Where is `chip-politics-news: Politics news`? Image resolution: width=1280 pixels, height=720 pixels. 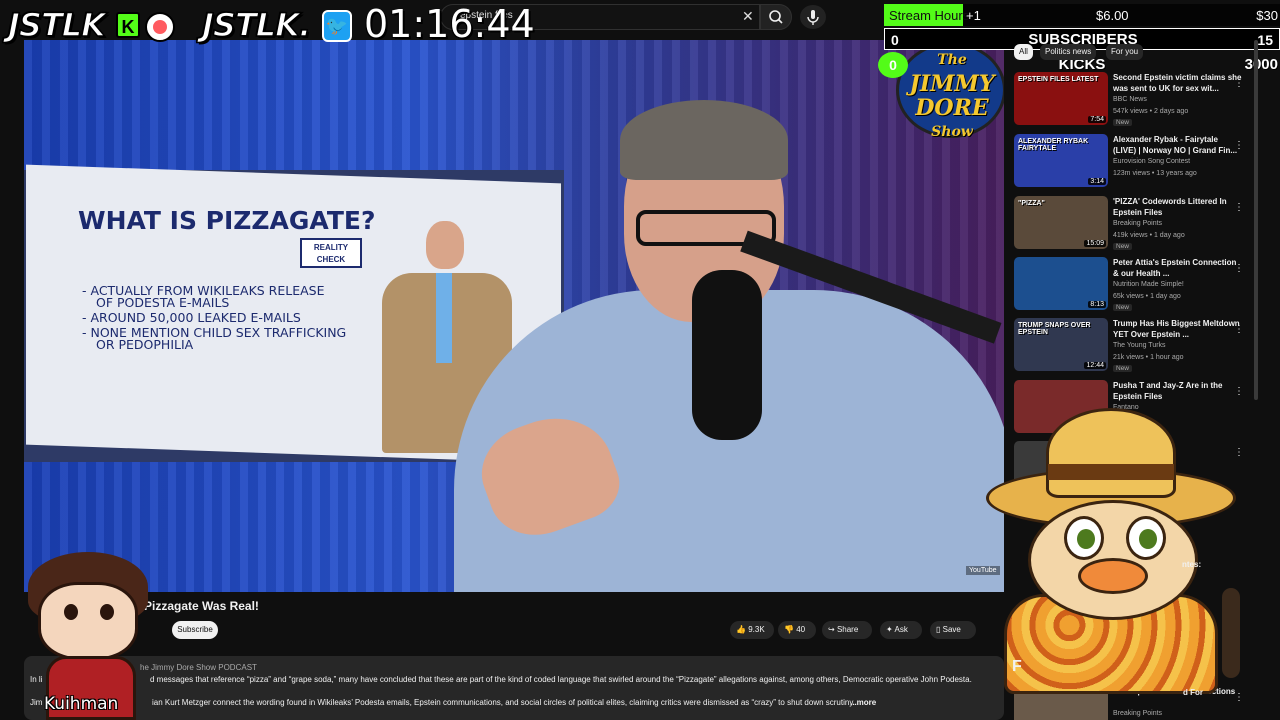
chip-politics-news: Politics news is located at coordinates (1068, 52).